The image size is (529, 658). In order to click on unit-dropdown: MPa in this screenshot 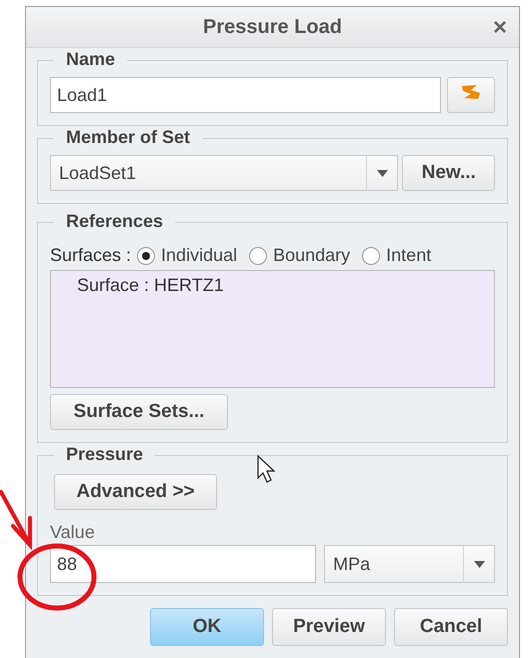, I will do `click(409, 564)`.